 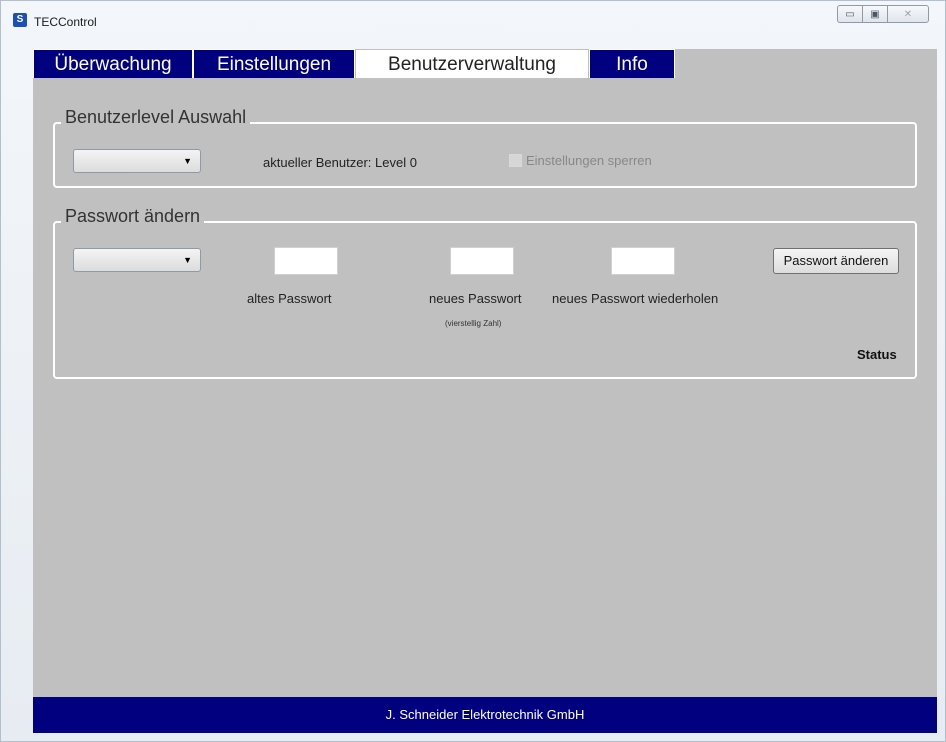 What do you see at coordinates (306, 261) in the screenshot?
I see `old-password-input` at bounding box center [306, 261].